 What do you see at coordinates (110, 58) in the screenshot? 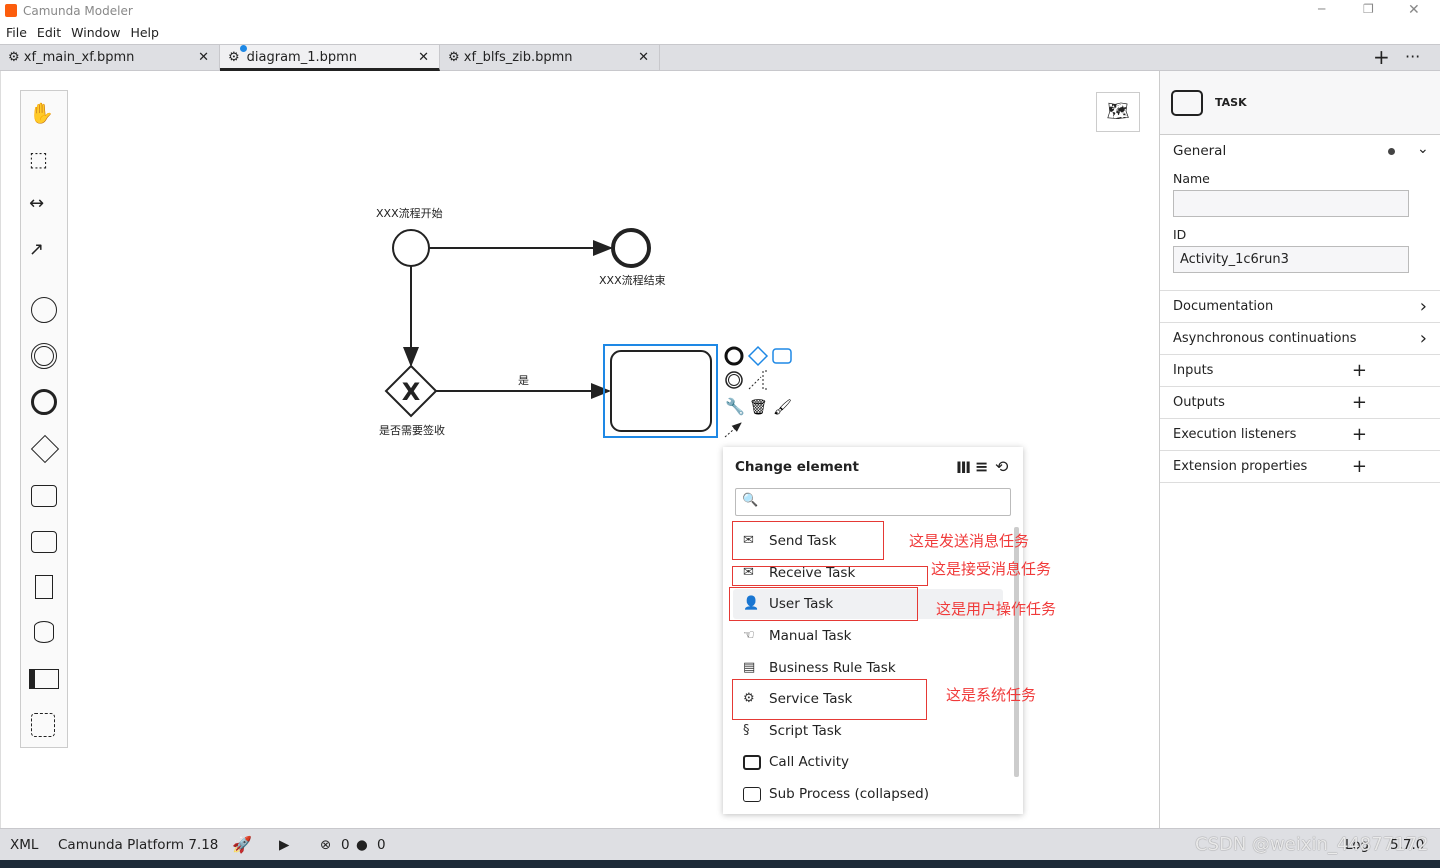
I see `tab-xf-main: ⚙ xf_main_xf.bpmn ✕` at bounding box center [110, 58].